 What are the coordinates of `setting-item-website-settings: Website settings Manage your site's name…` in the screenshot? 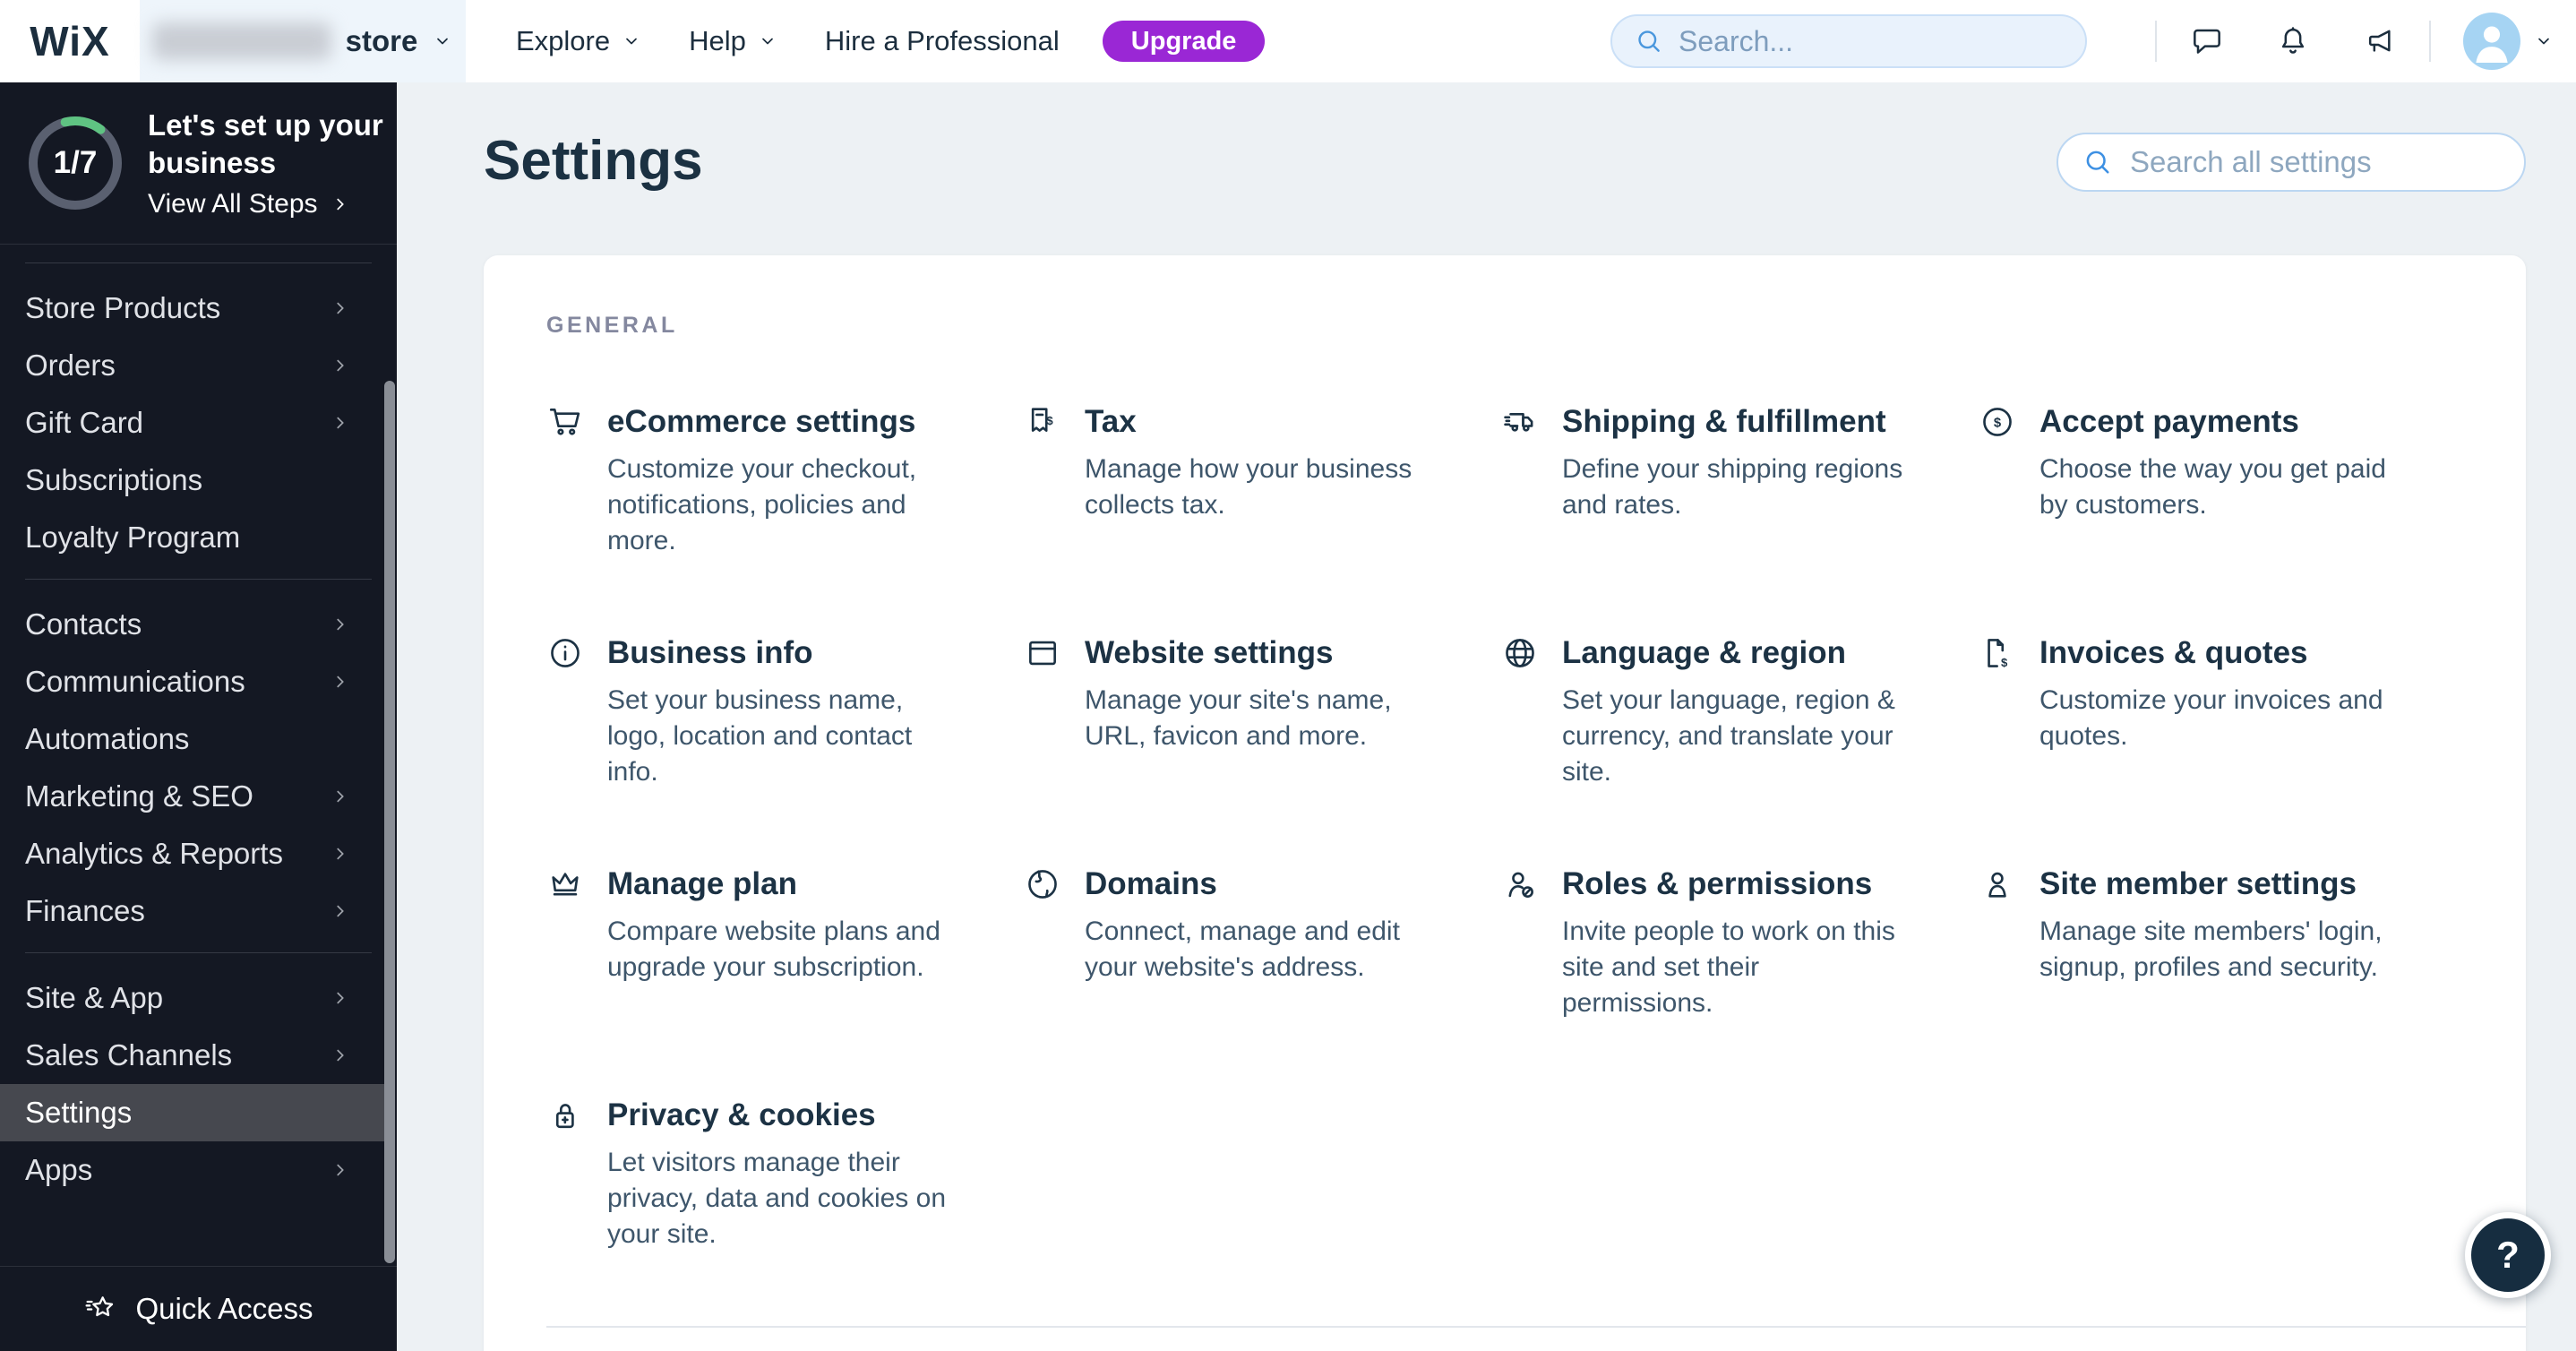 It's located at (1262, 748).